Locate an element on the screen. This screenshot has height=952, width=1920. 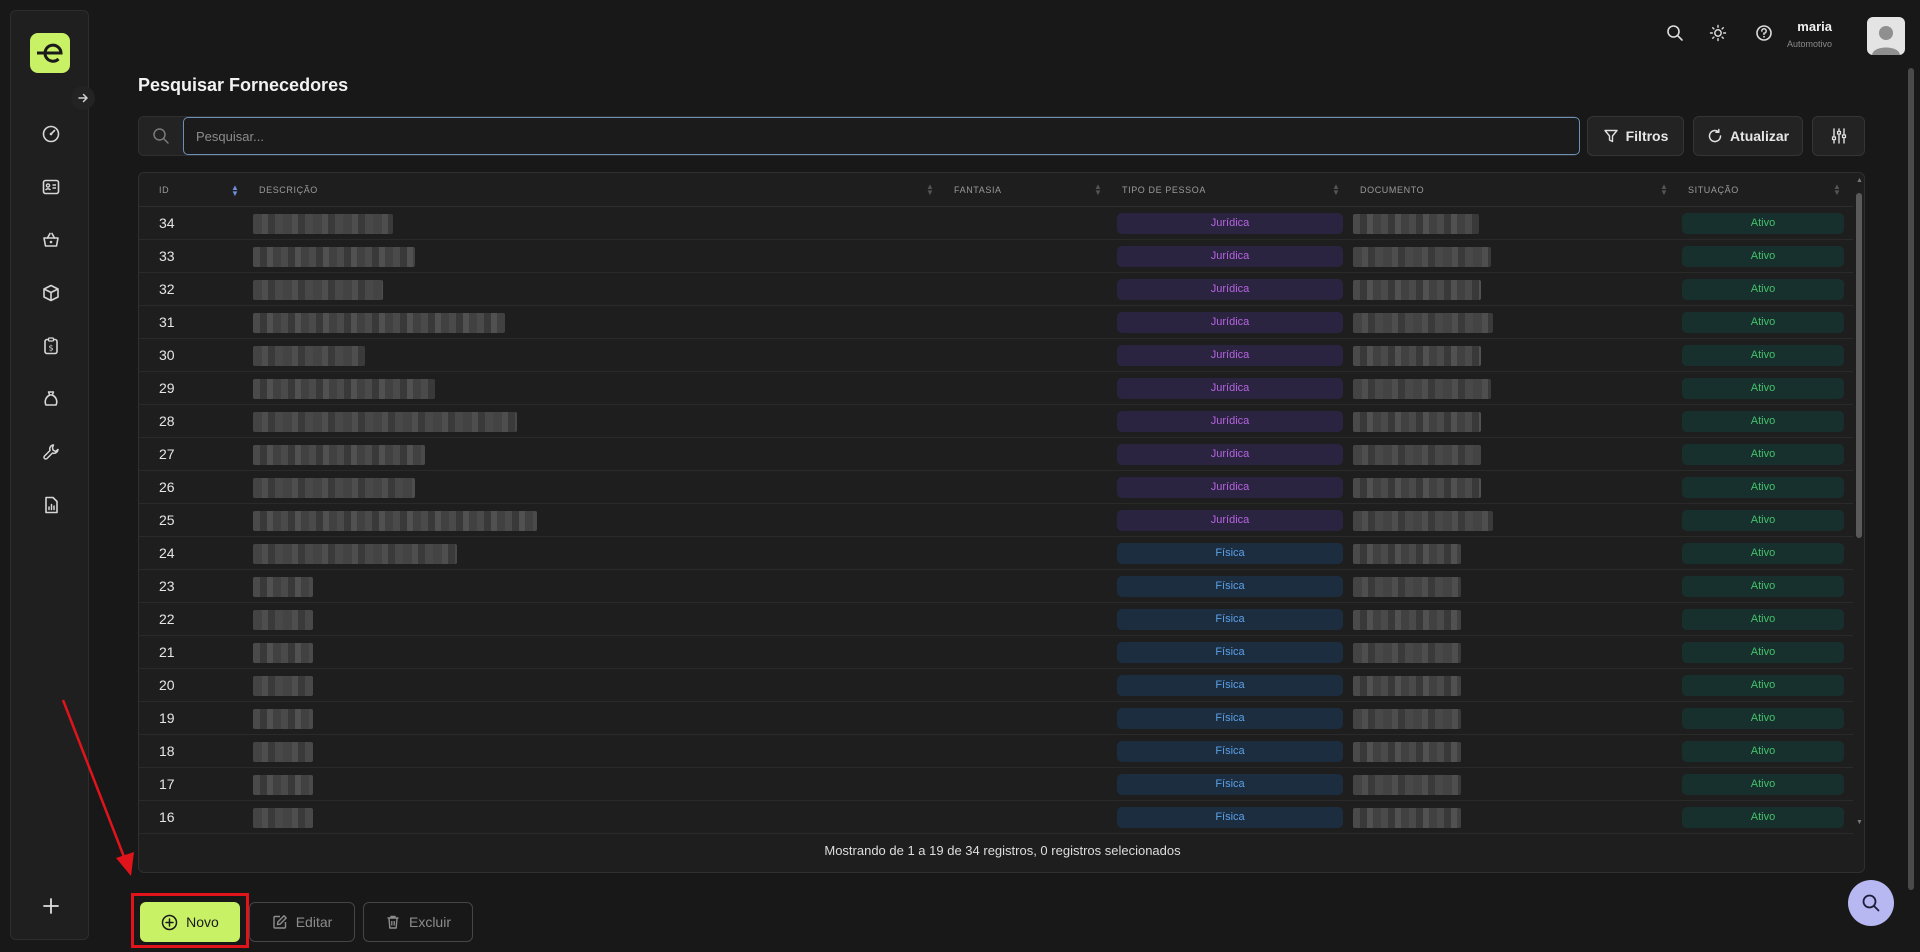
table-scrollbar-thumb is located at coordinates (1859, 365).